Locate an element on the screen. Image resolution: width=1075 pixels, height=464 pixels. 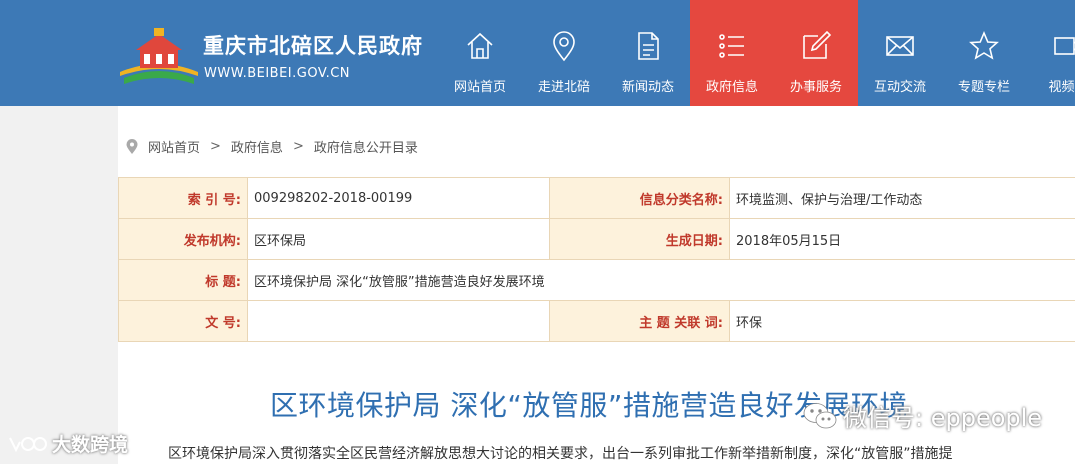
site-domain: WWW.BEIBEI.GOV.CN is located at coordinates (277, 73).